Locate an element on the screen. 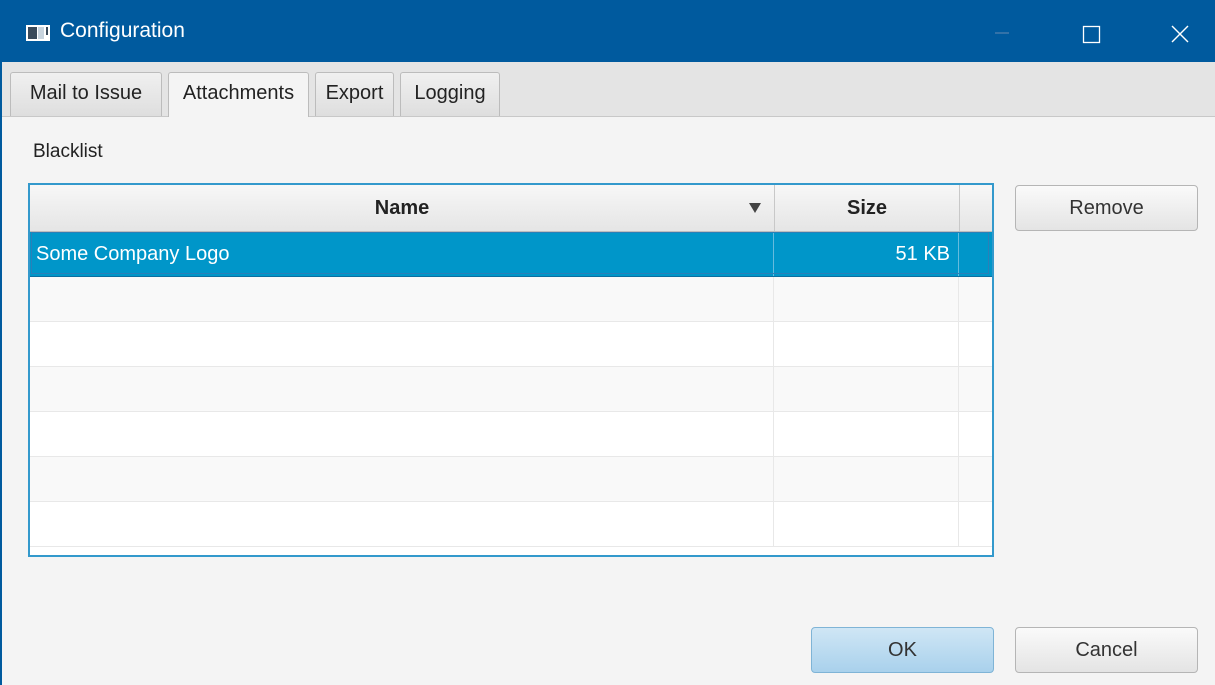 This screenshot has height=685, width=1215. maximize-button is located at coordinates (1091, 31).